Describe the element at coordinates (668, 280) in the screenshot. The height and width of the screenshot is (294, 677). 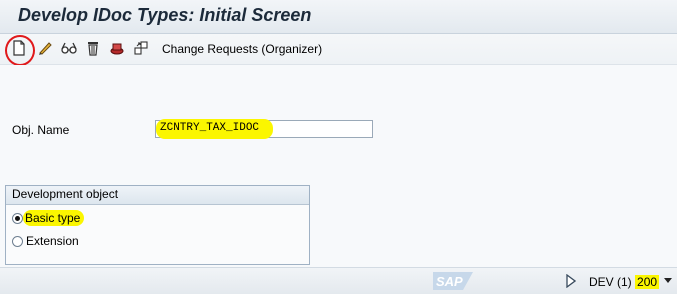
I see `chevron-down-icon` at that location.